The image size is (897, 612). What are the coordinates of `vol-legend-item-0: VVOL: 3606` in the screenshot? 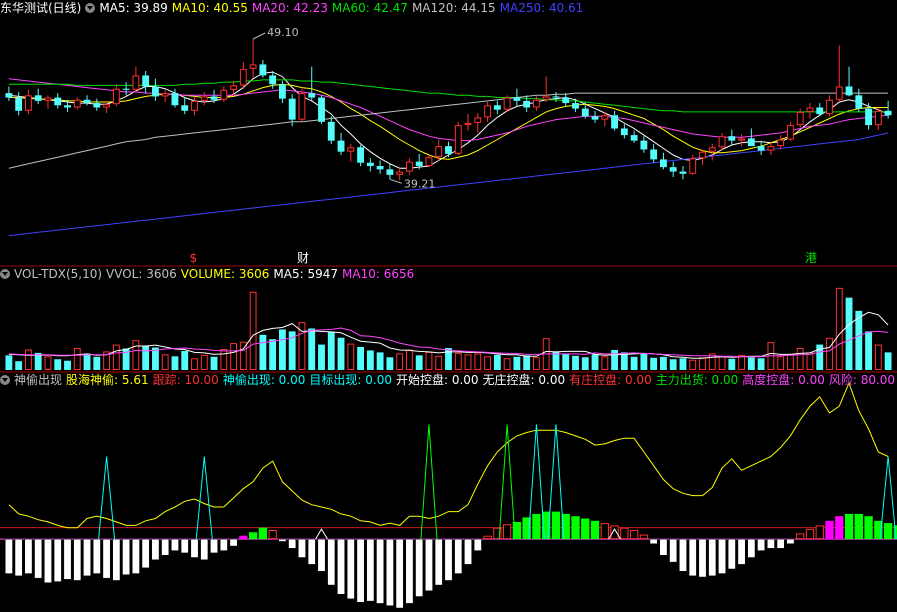 It's located at (141, 274).